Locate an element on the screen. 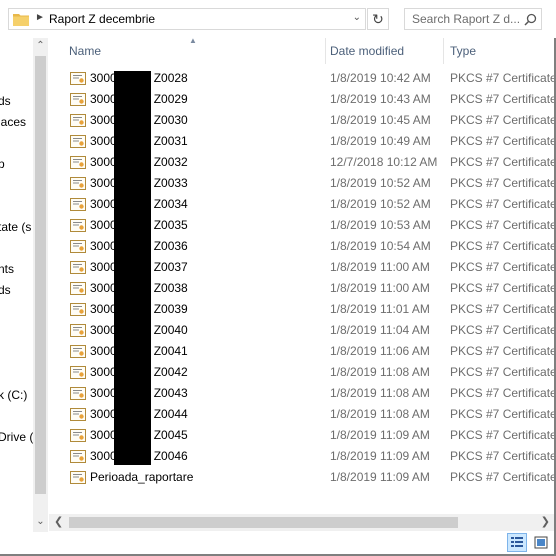 Image resolution: width=556 pixels, height=556 pixels. column-header-date: Date modified is located at coordinates (367, 51).